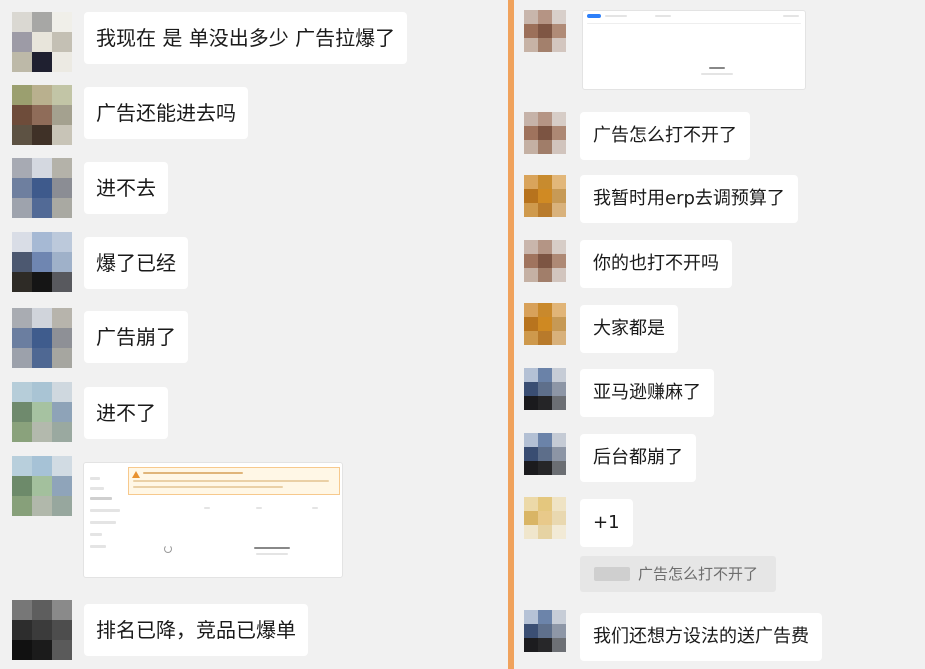 Image resolution: width=925 pixels, height=669 pixels. What do you see at coordinates (689, 199) in the screenshot?
I see `message-bubble: 我暂时用erp去调预算了` at bounding box center [689, 199].